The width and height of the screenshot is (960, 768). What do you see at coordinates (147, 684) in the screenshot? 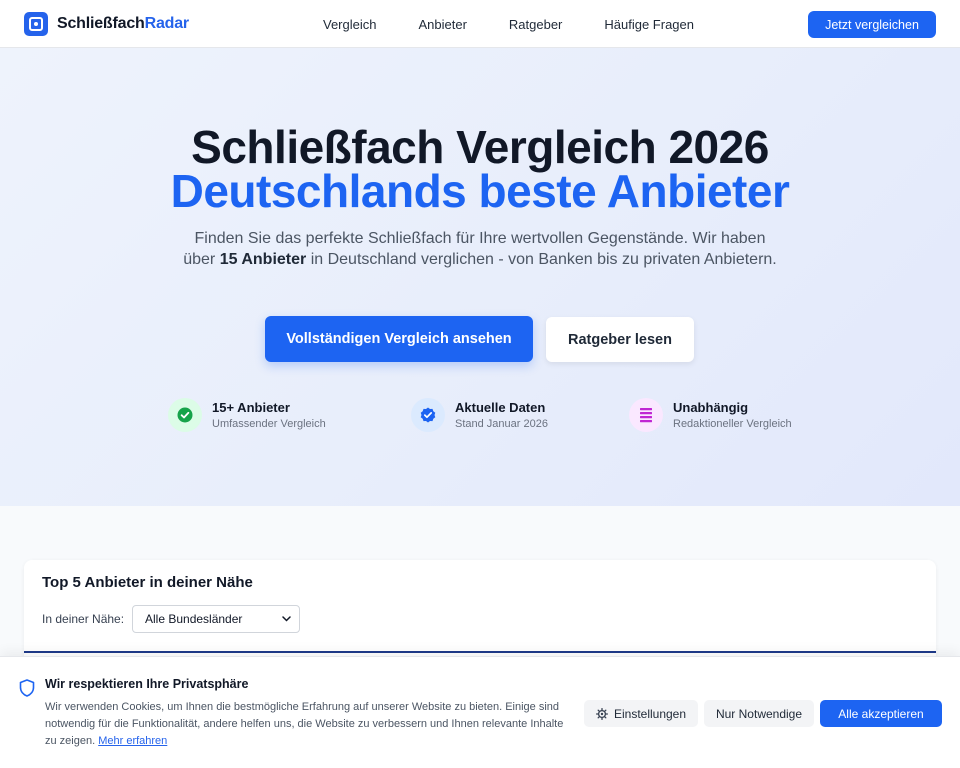
I see `cookie-title: Wir respektieren Ihre Privatsphäre` at bounding box center [147, 684].